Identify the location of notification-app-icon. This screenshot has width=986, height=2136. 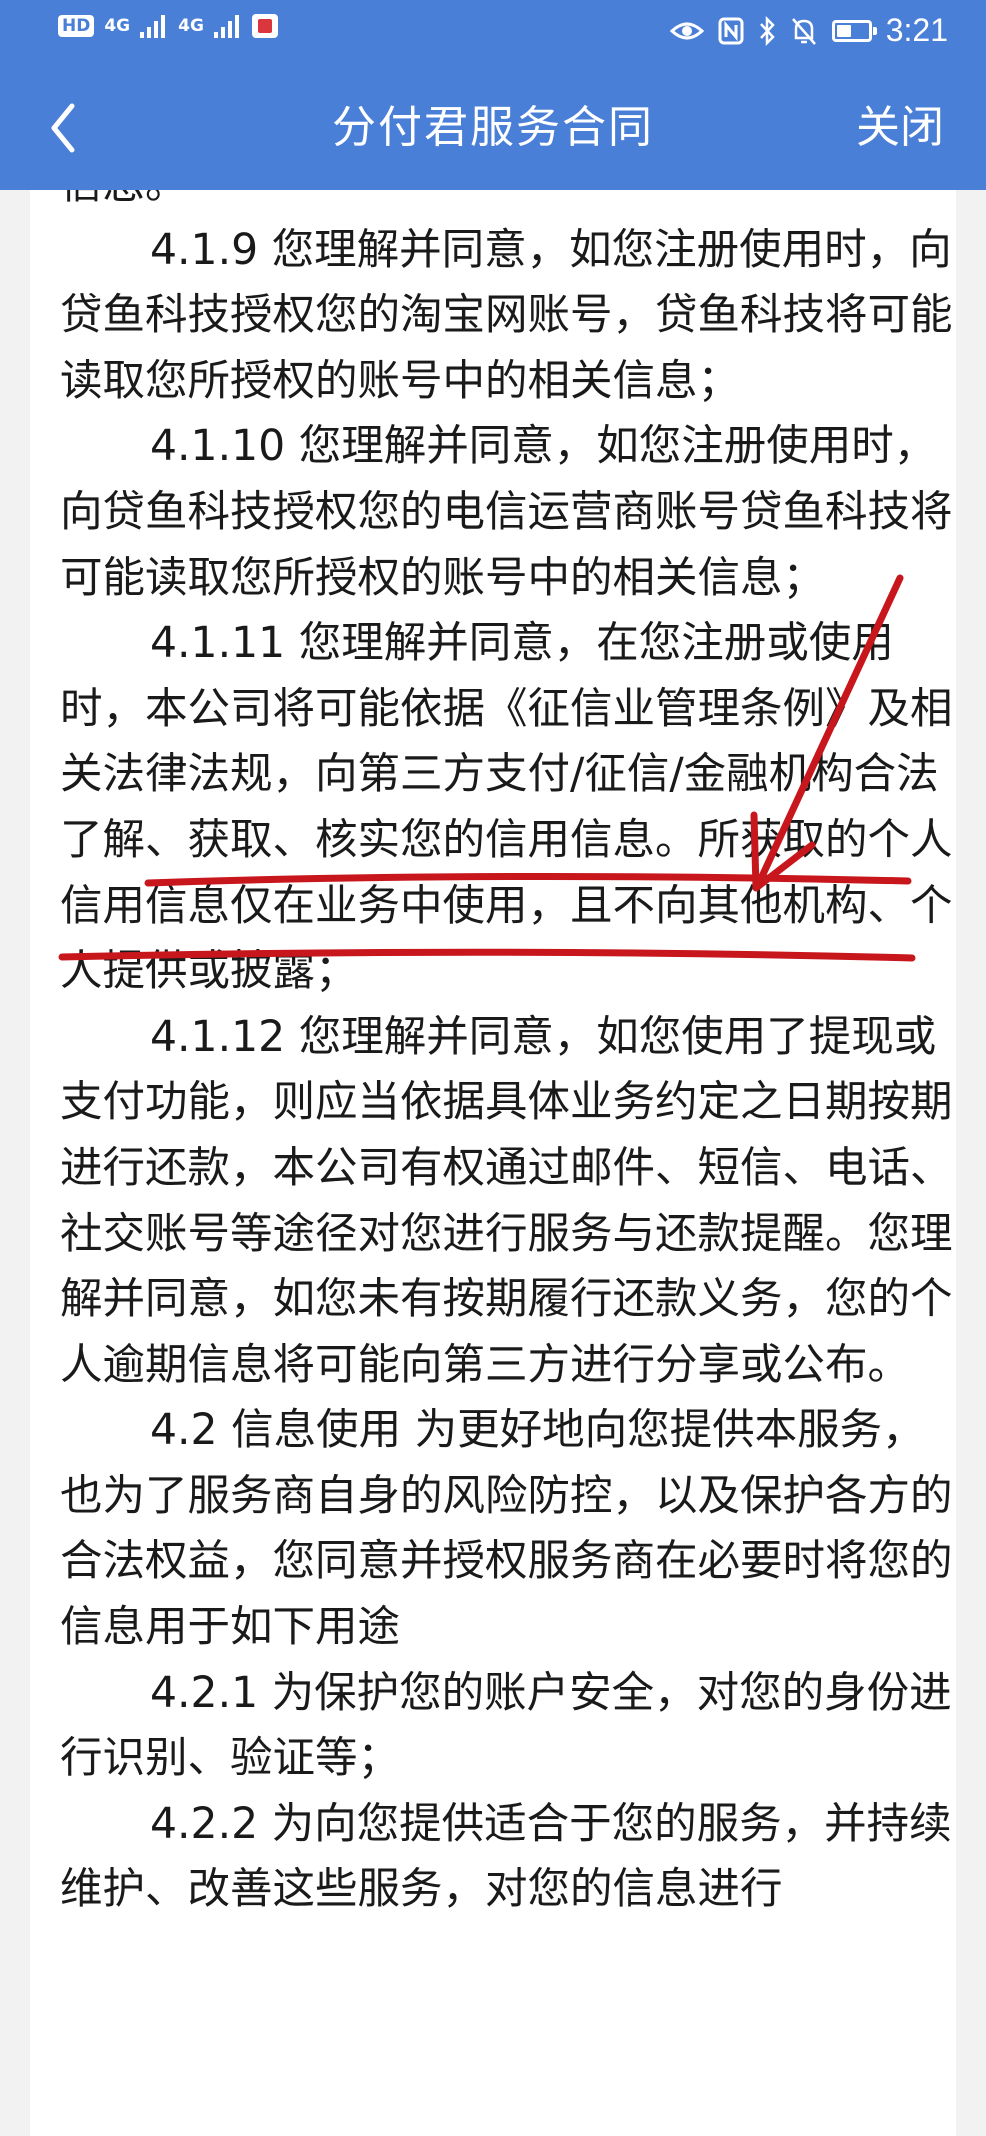
(264, 26).